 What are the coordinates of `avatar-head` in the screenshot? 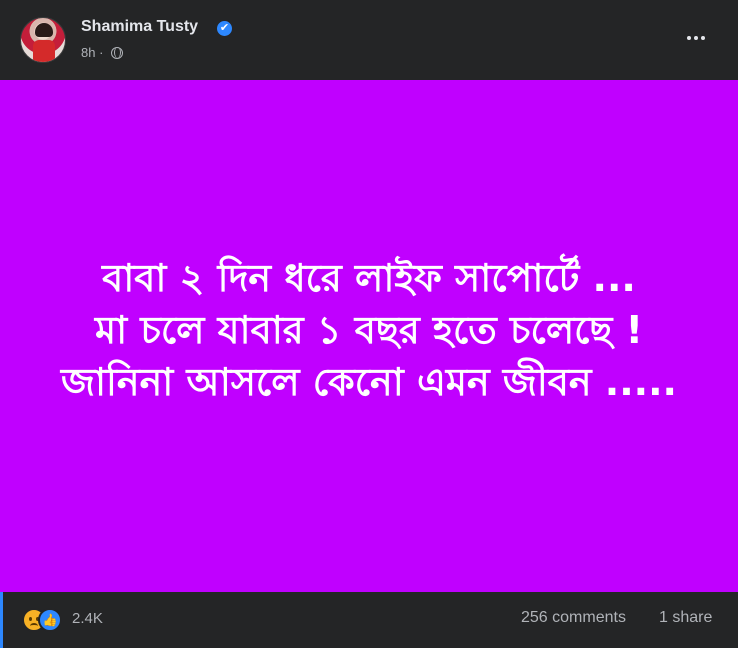 It's located at (44, 30).